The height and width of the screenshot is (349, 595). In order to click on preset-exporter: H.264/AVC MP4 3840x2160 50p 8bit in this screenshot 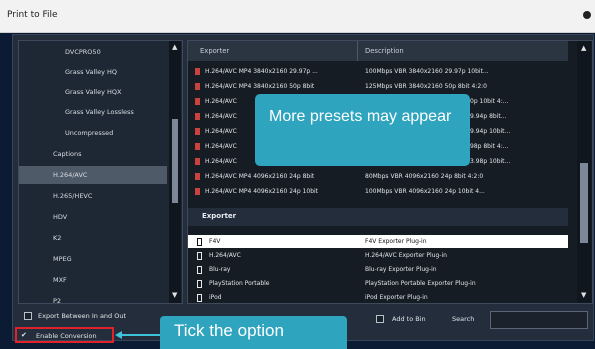, I will do `click(260, 86)`.